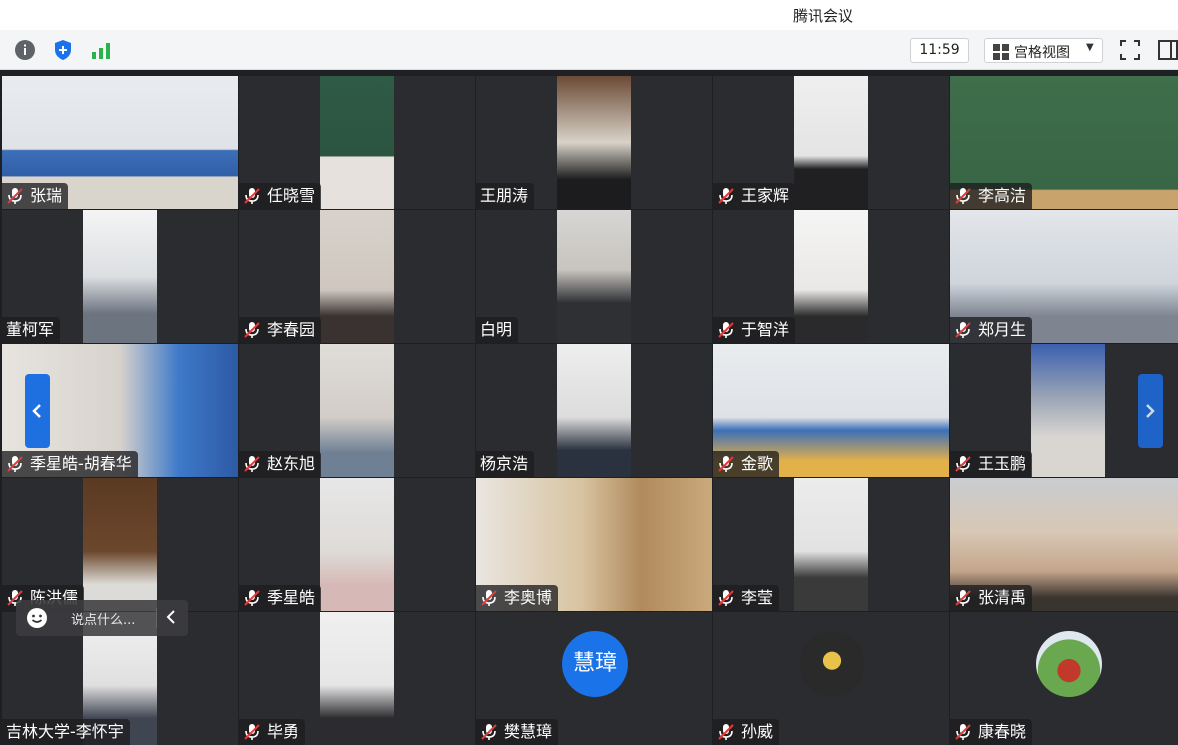 This screenshot has height=745, width=1178. Describe the element at coordinates (357, 142) in the screenshot. I see `participant-tile: 任晓雪` at that location.